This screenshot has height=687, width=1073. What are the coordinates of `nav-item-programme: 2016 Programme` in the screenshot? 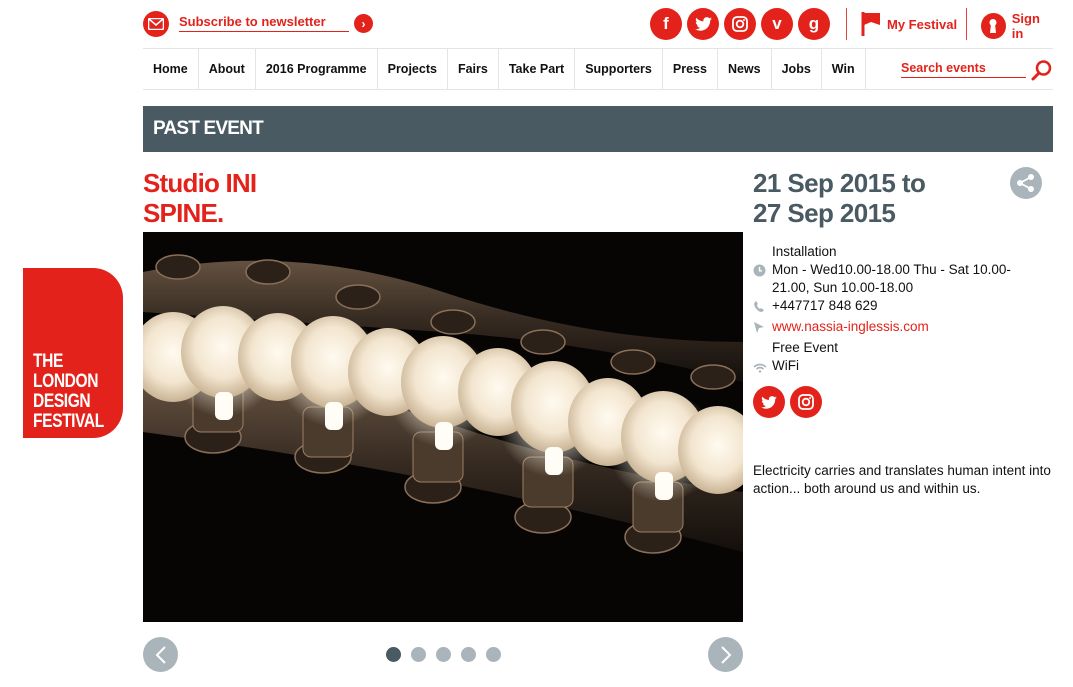 It's located at (317, 69).